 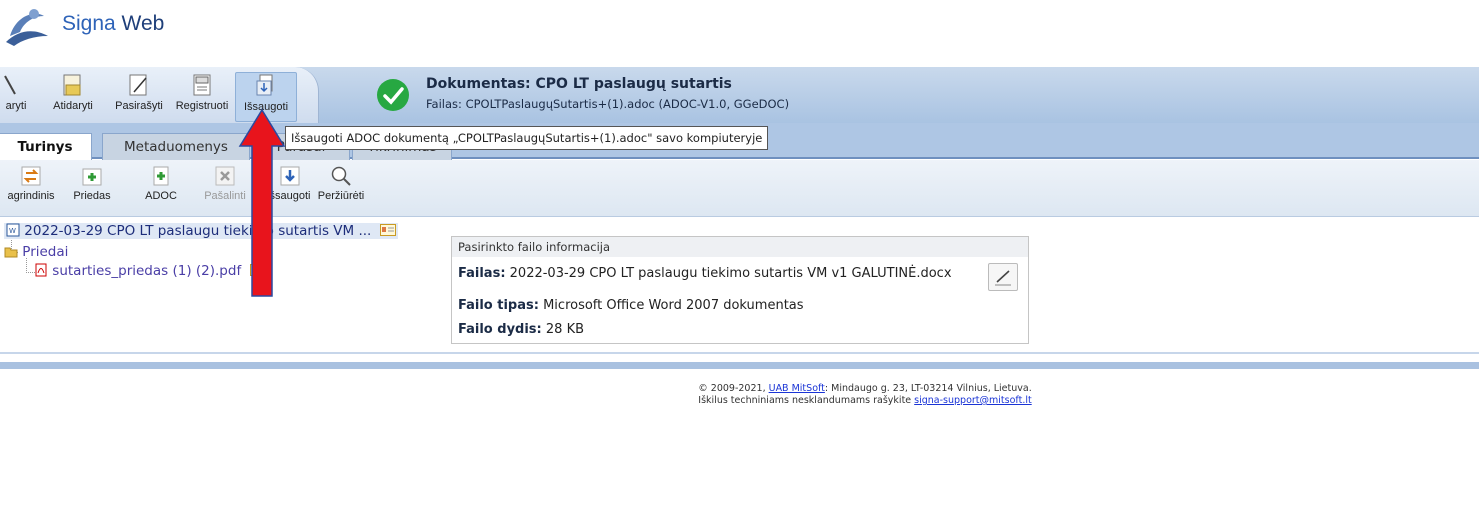 I want to click on register-button: Registruoti, so click(x=202, y=96).